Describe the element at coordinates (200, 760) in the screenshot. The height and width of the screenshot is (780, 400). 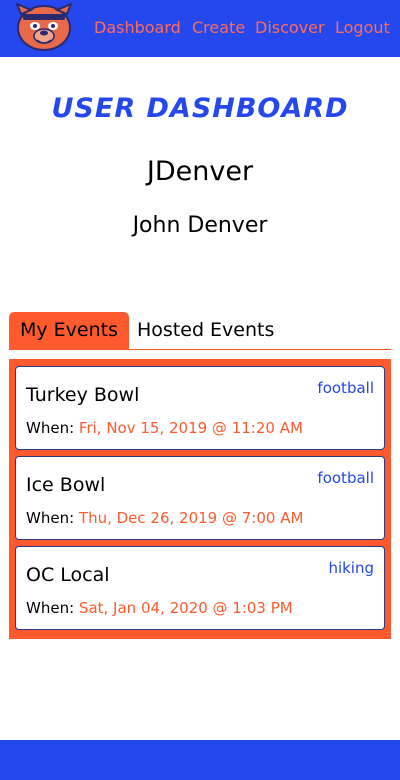
I see `footer-bar` at that location.